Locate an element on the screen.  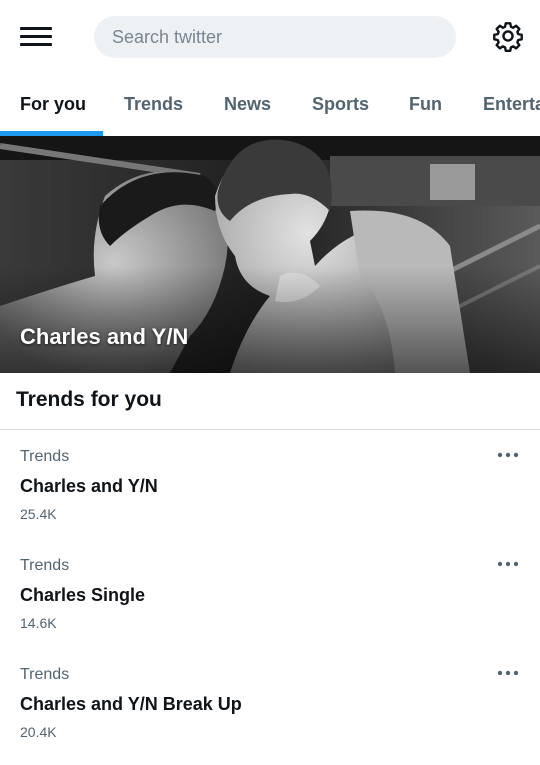
tab-sports: Sports is located at coordinates (340, 104).